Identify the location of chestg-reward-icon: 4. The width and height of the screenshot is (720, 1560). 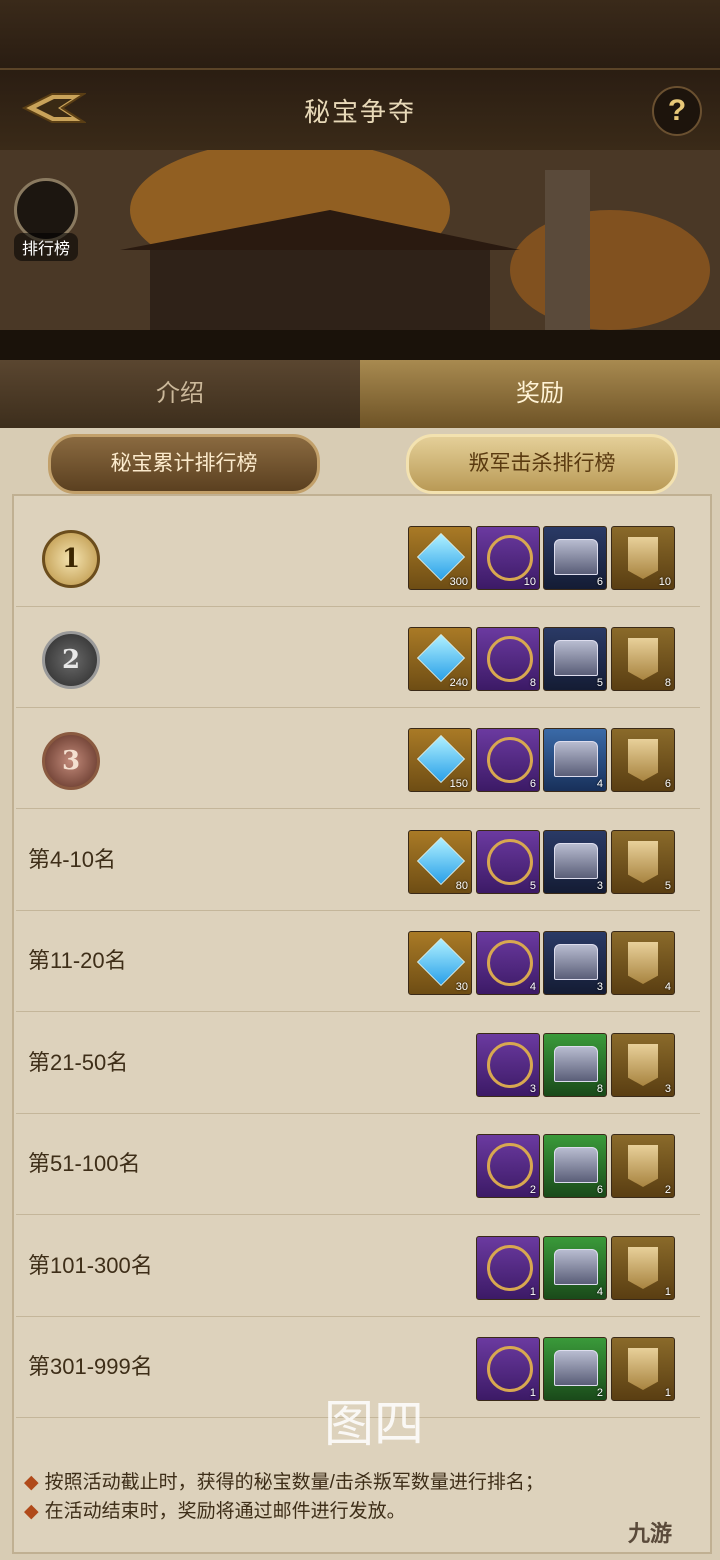
(575, 1268).